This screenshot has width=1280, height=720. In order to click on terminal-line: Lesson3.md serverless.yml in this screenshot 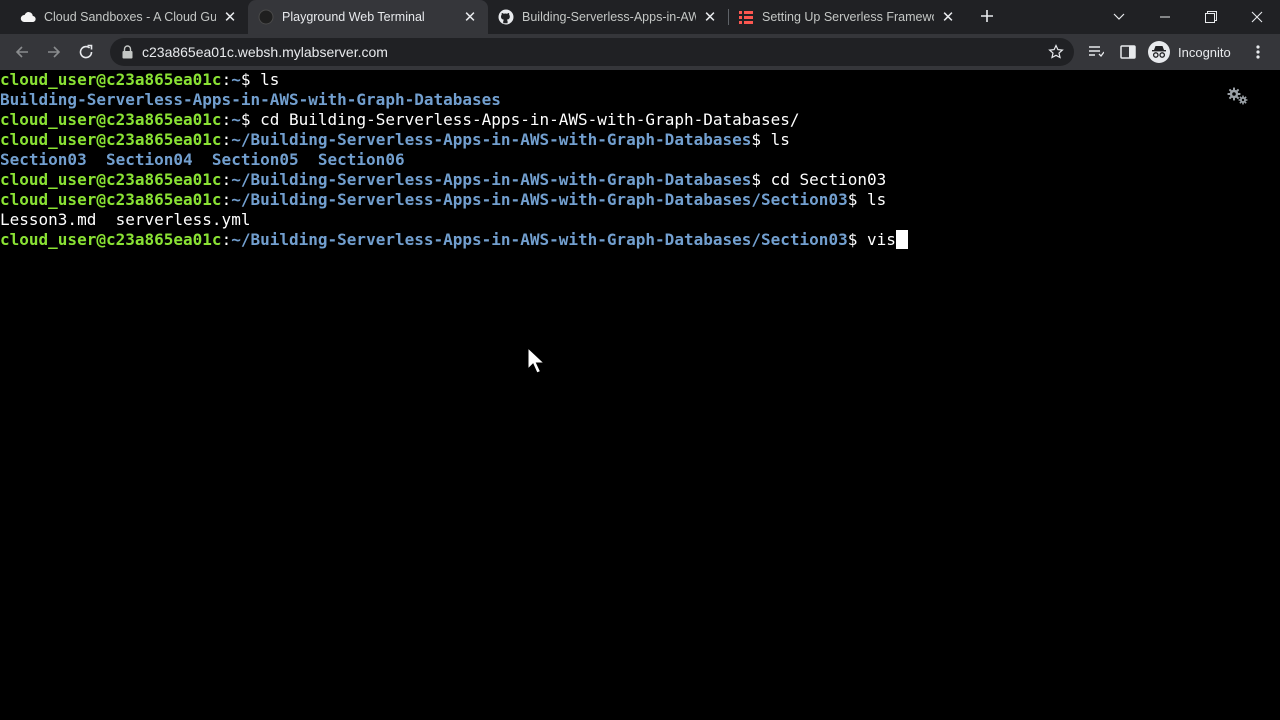, I will do `click(125, 220)`.